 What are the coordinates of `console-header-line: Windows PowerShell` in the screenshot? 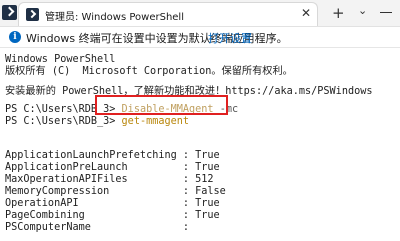 It's located at (60, 59).